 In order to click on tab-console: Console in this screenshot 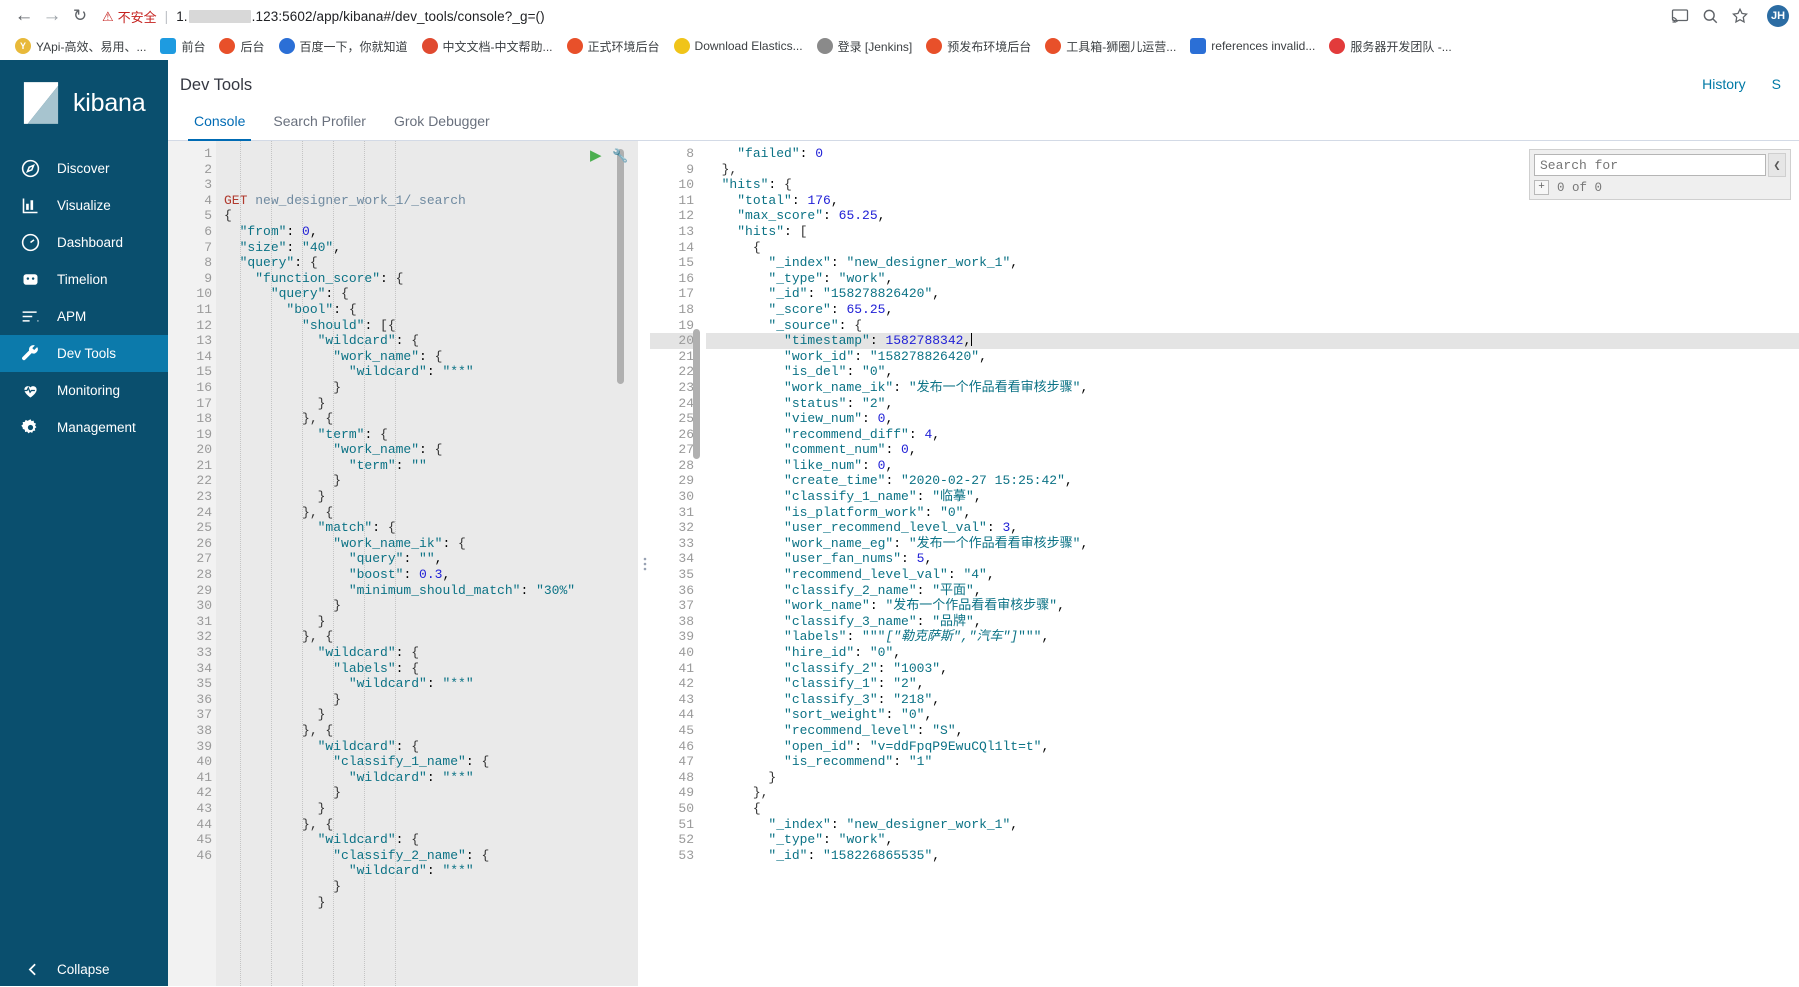, I will do `click(219, 123)`.